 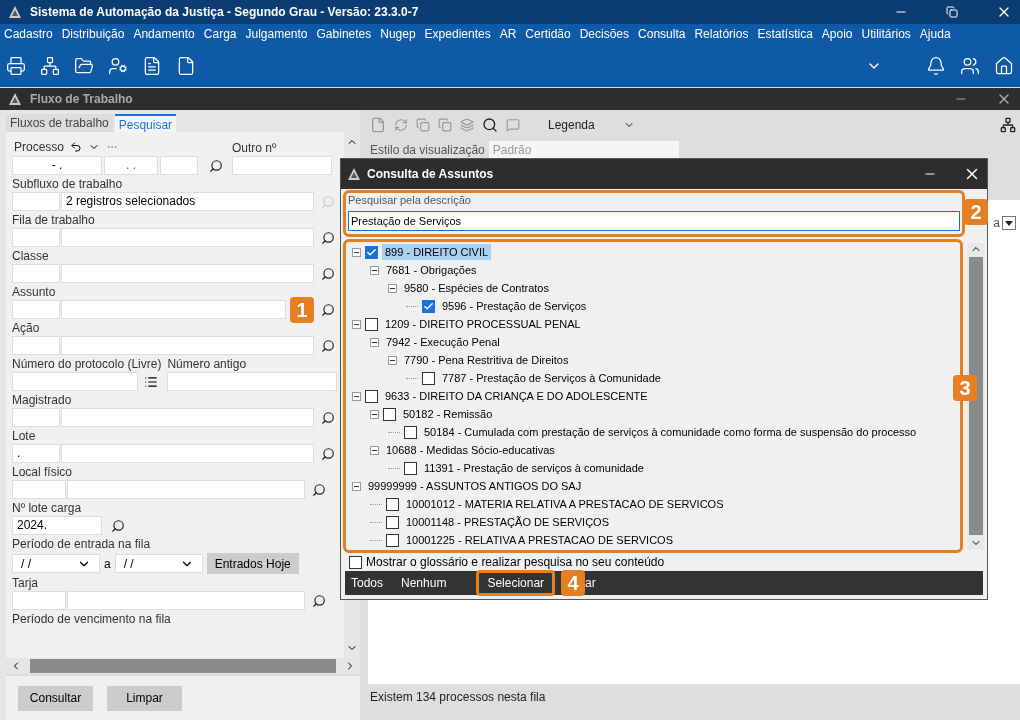 I want to click on tree-item: 7787 - Prestação de Serviços à Comunidade, so click(x=551, y=378).